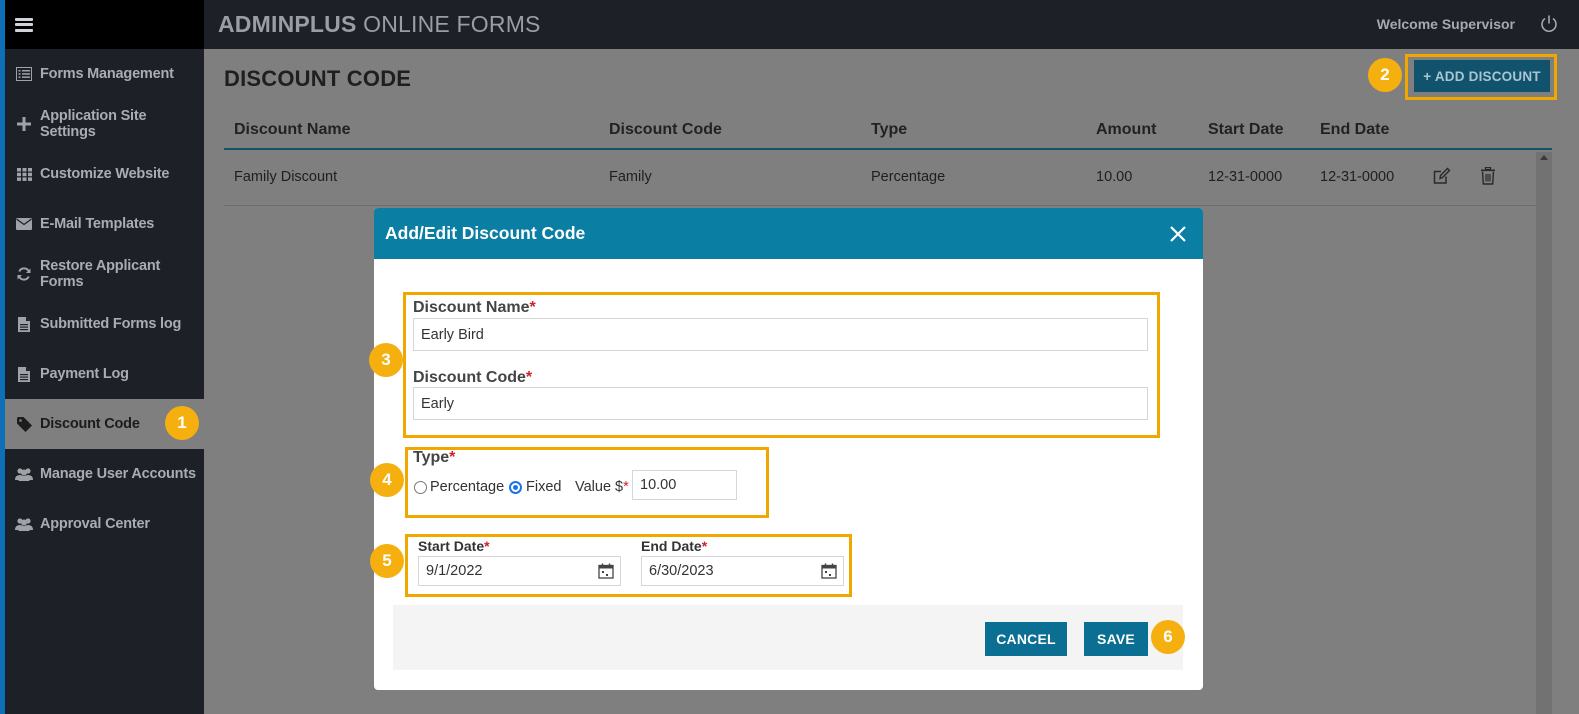 The width and height of the screenshot is (1579, 714). Describe the element at coordinates (1482, 76) in the screenshot. I see `add-discount-button: + ADD DISCOUNT` at that location.